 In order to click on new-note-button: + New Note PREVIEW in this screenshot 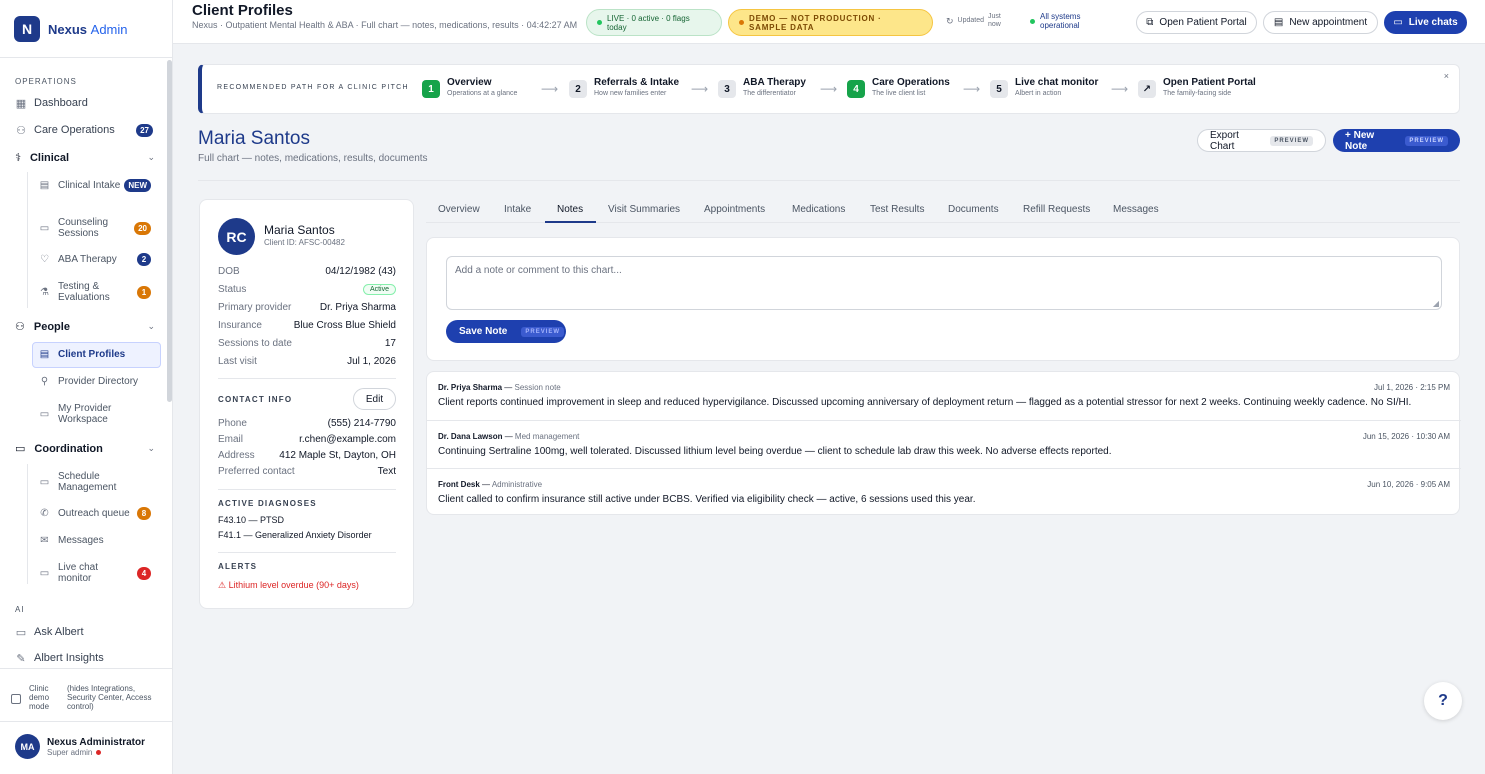, I will do `click(1396, 140)`.